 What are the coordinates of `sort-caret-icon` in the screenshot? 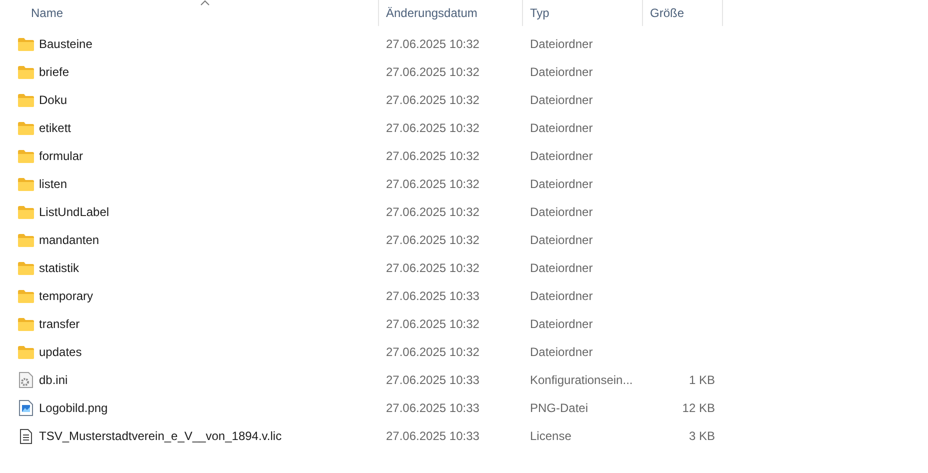 It's located at (205, 3).